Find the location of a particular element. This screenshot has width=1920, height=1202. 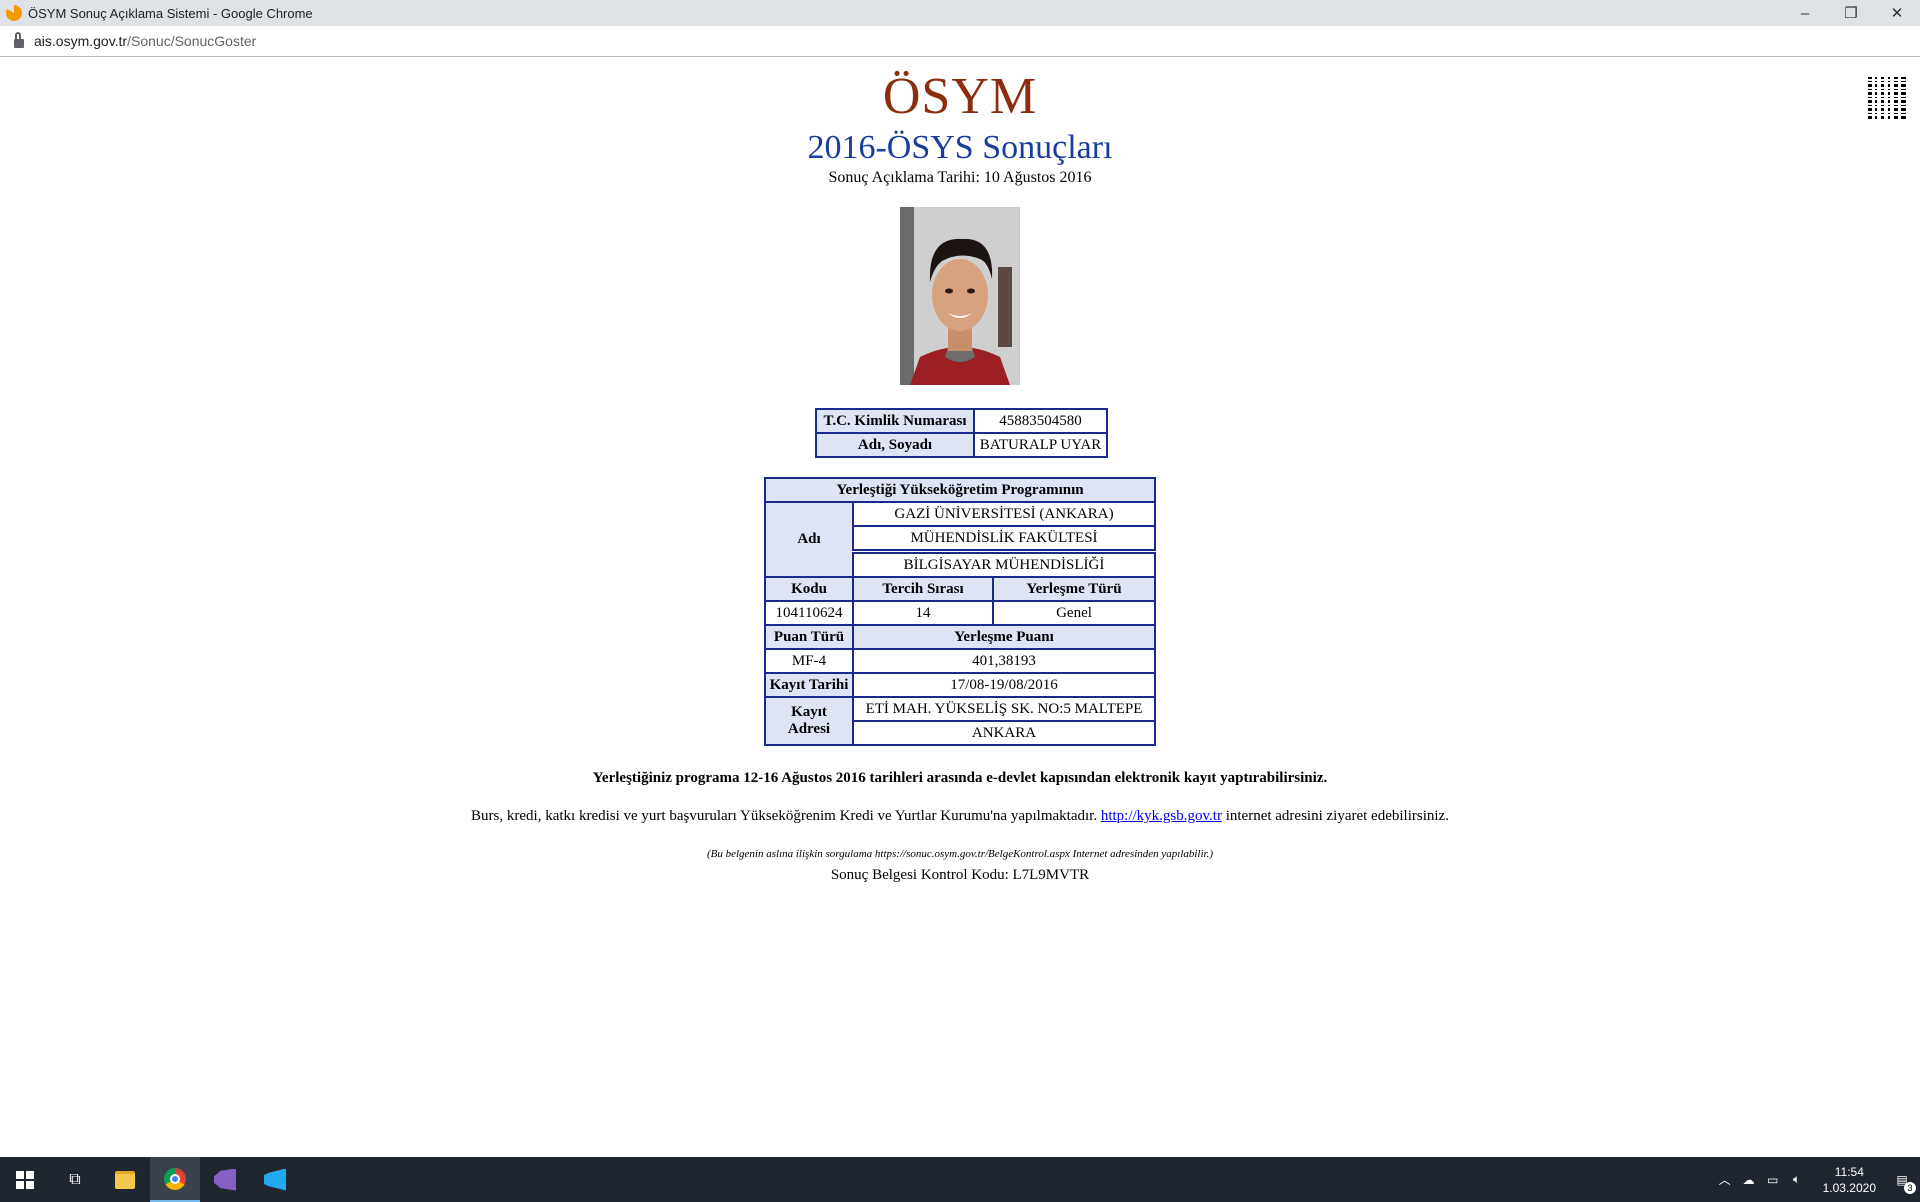

tc-label: T.C. Kimlik Numarası is located at coordinates (895, 421).